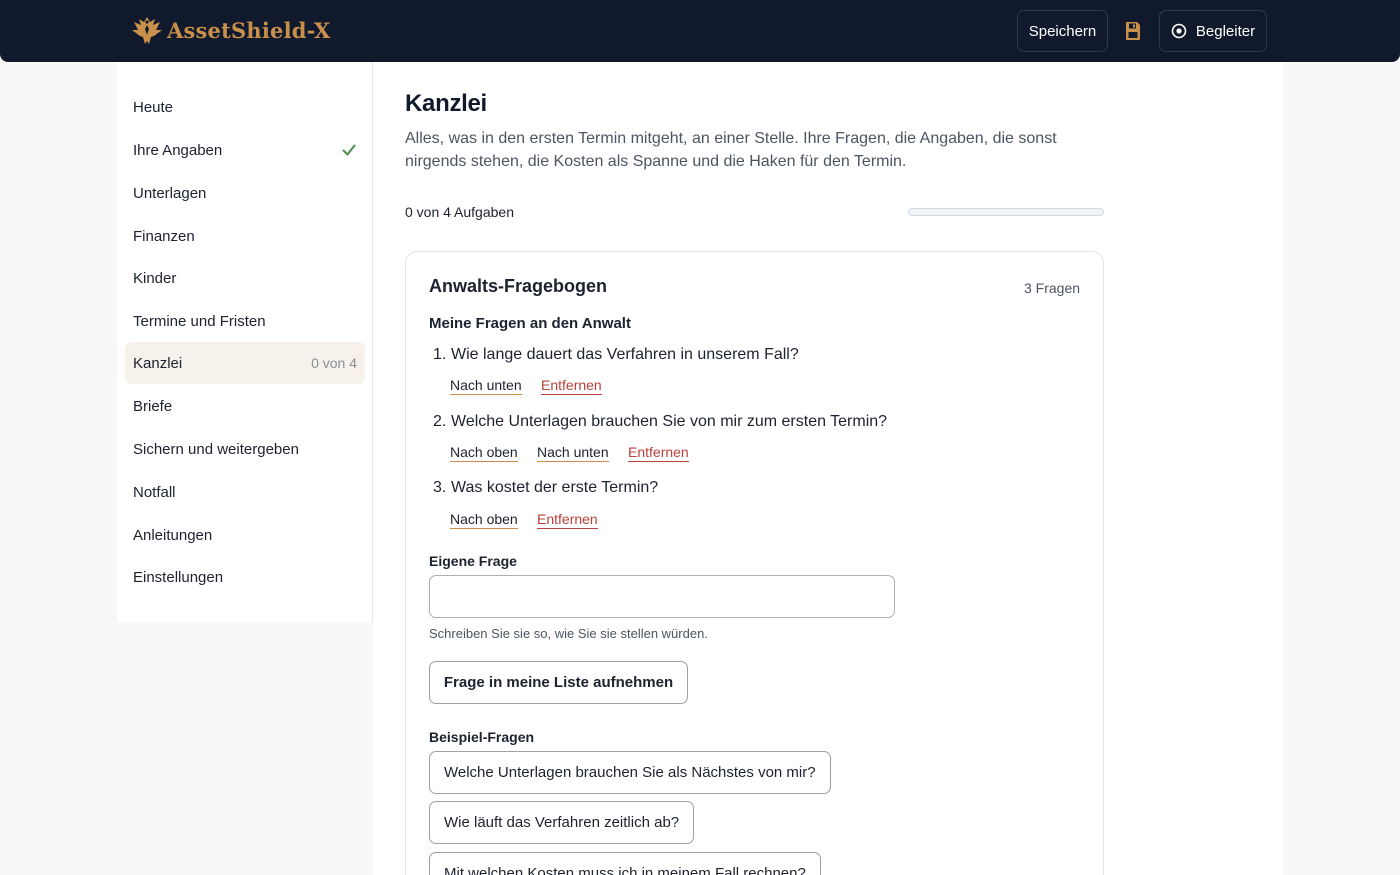 The image size is (1400, 875). I want to click on sidebar-item-notfall: Notfall, so click(245, 492).